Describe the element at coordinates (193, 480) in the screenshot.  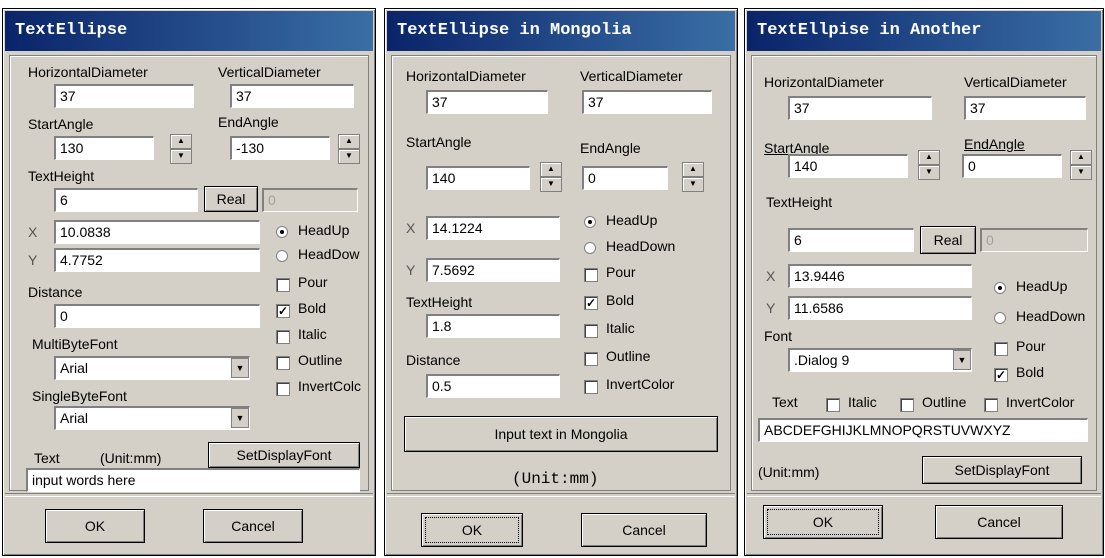
I see `text-input: input words here` at that location.